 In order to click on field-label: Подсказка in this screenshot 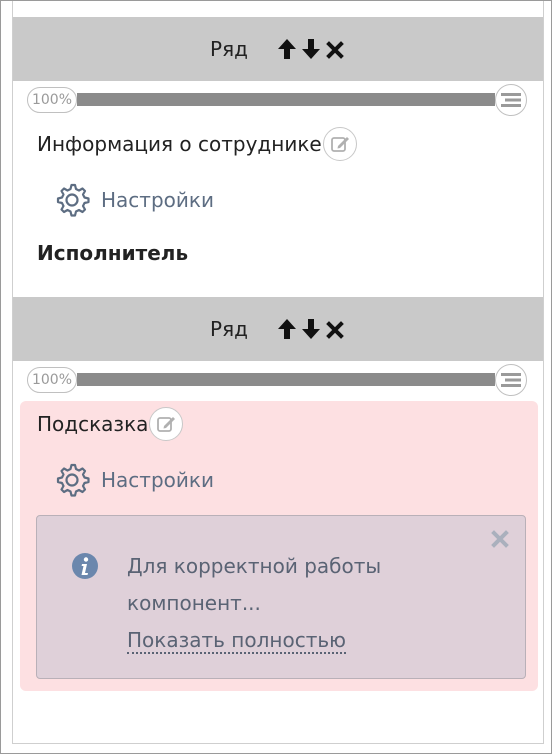, I will do `click(110, 424)`.